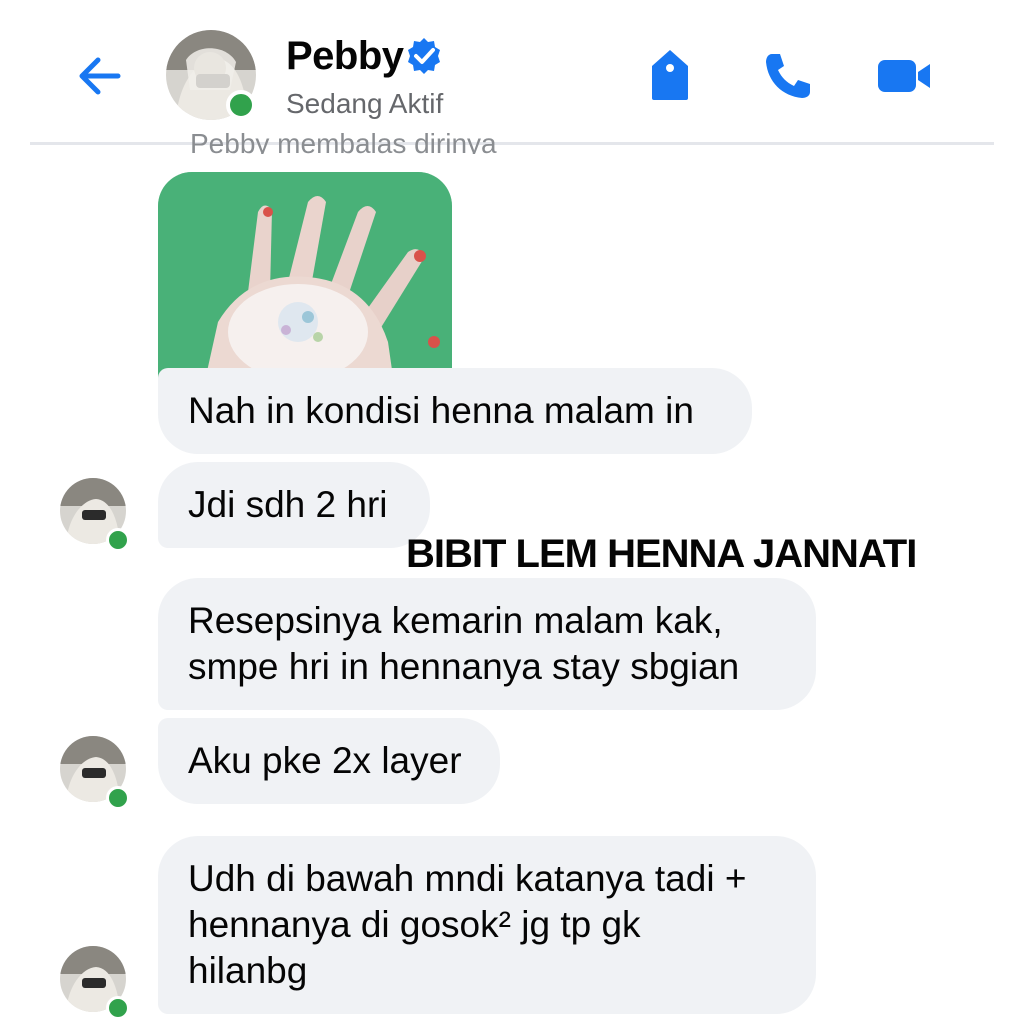  I want to click on phone-icon, so click(788, 76).